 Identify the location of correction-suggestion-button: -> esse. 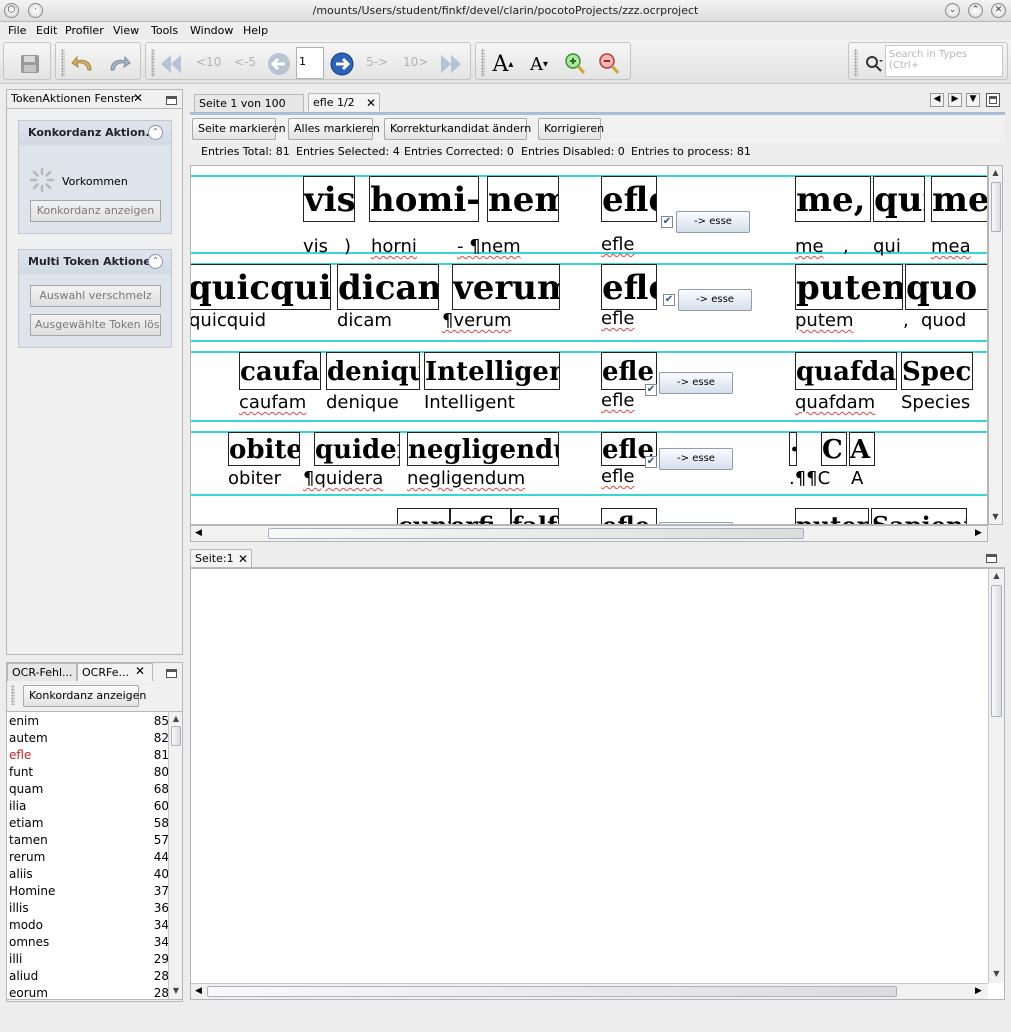
(696, 383).